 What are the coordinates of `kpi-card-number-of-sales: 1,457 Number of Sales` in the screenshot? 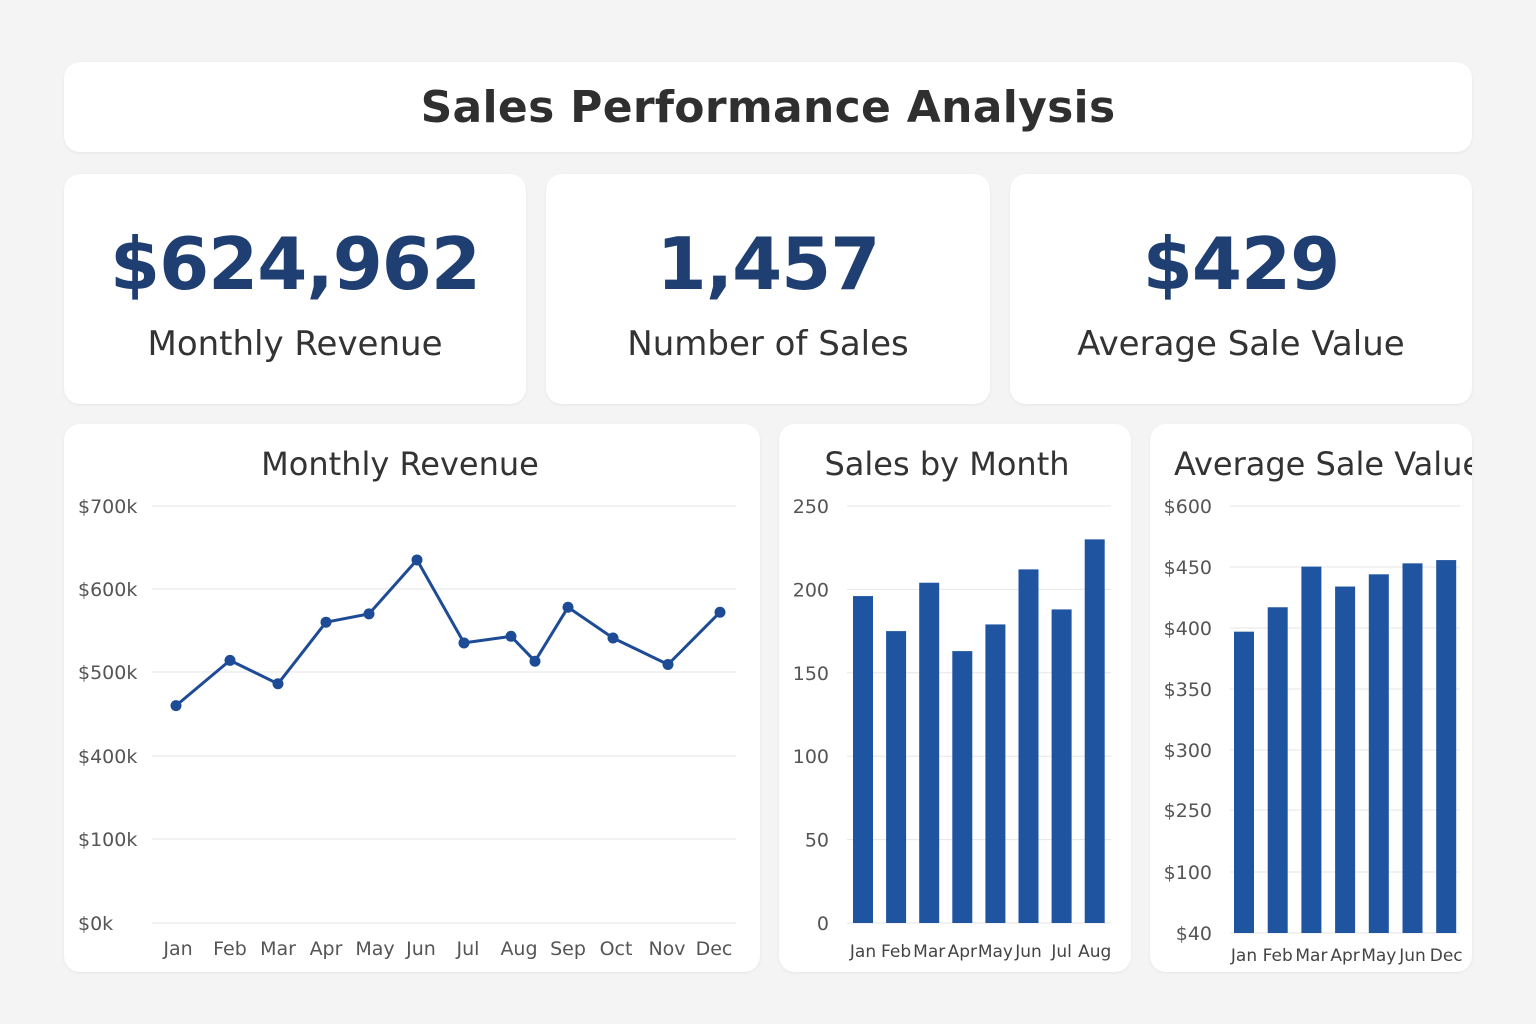 It's located at (768, 289).